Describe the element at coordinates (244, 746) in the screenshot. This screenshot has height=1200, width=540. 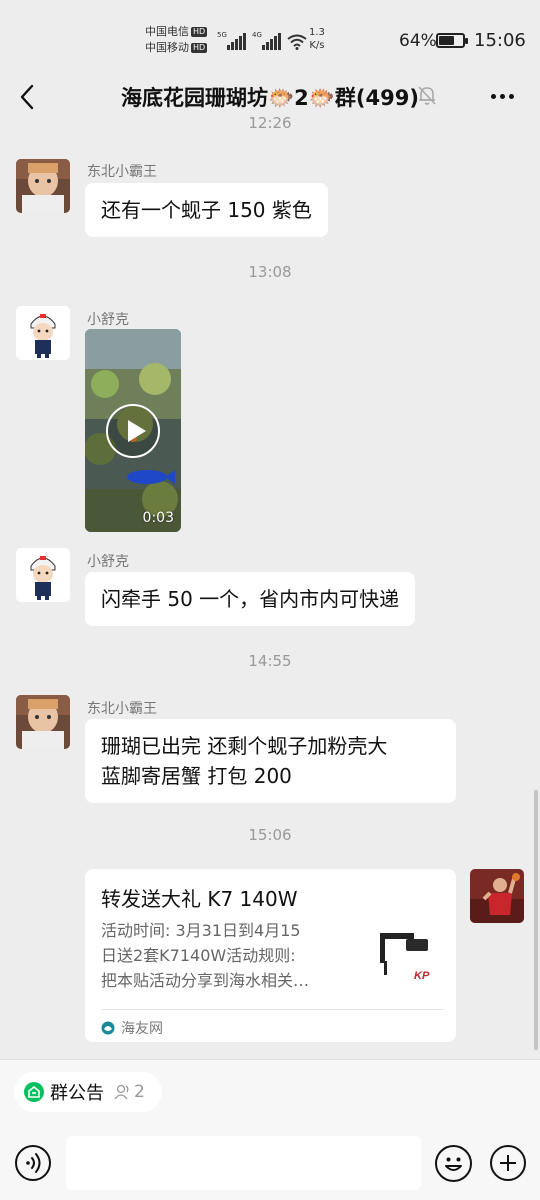
I see `message-line: 珊瑚已出完 还剩个蚬子加粉壳大` at that location.